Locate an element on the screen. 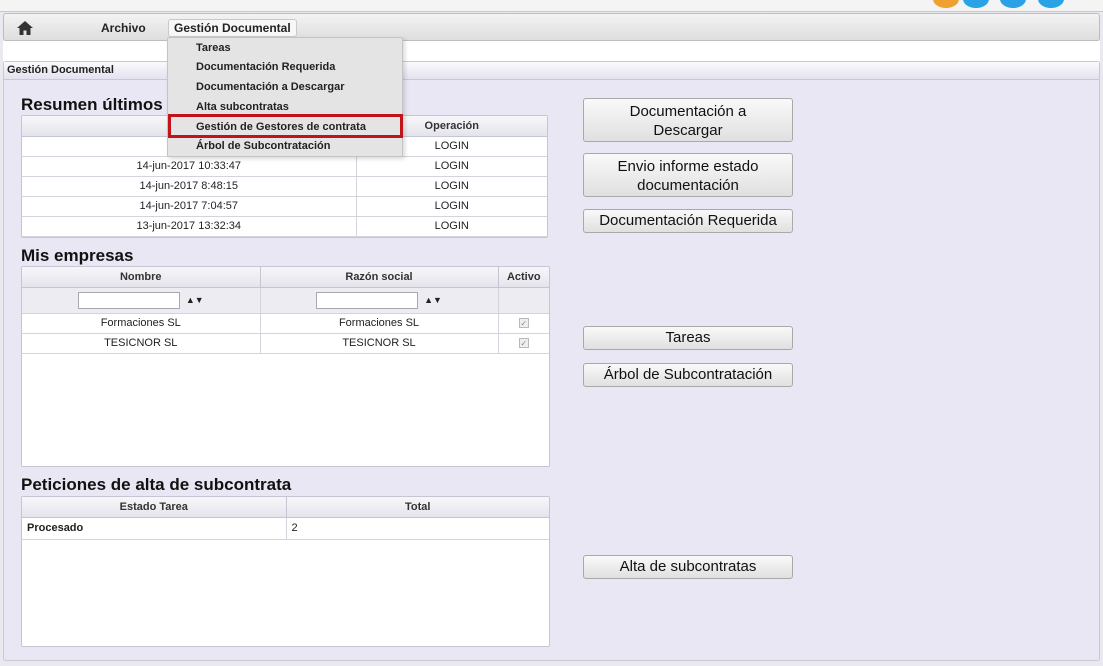  fecha-cell: 14-jun-2017 10:33:47 is located at coordinates (189, 166).